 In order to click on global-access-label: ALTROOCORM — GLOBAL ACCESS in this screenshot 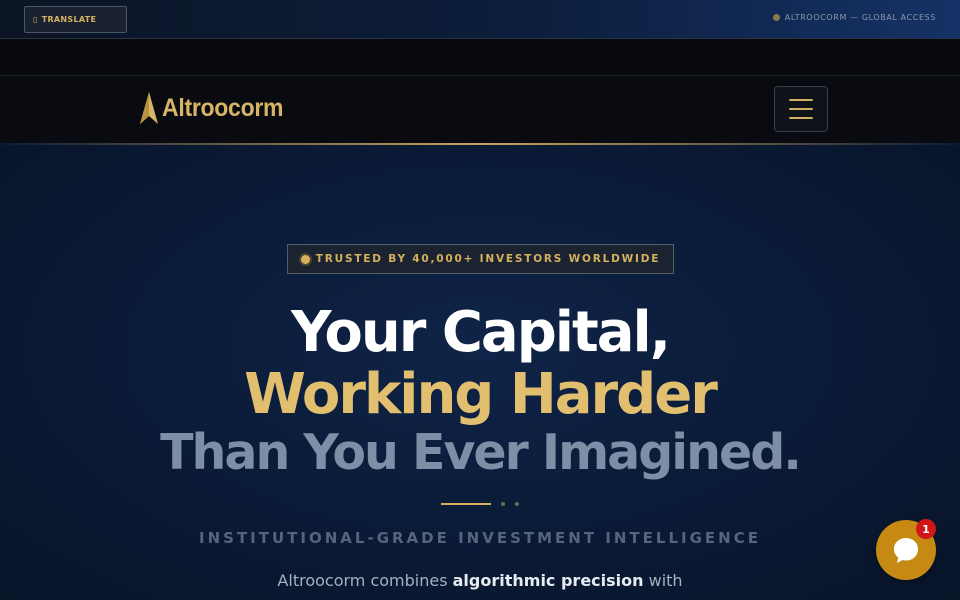, I will do `click(854, 17)`.